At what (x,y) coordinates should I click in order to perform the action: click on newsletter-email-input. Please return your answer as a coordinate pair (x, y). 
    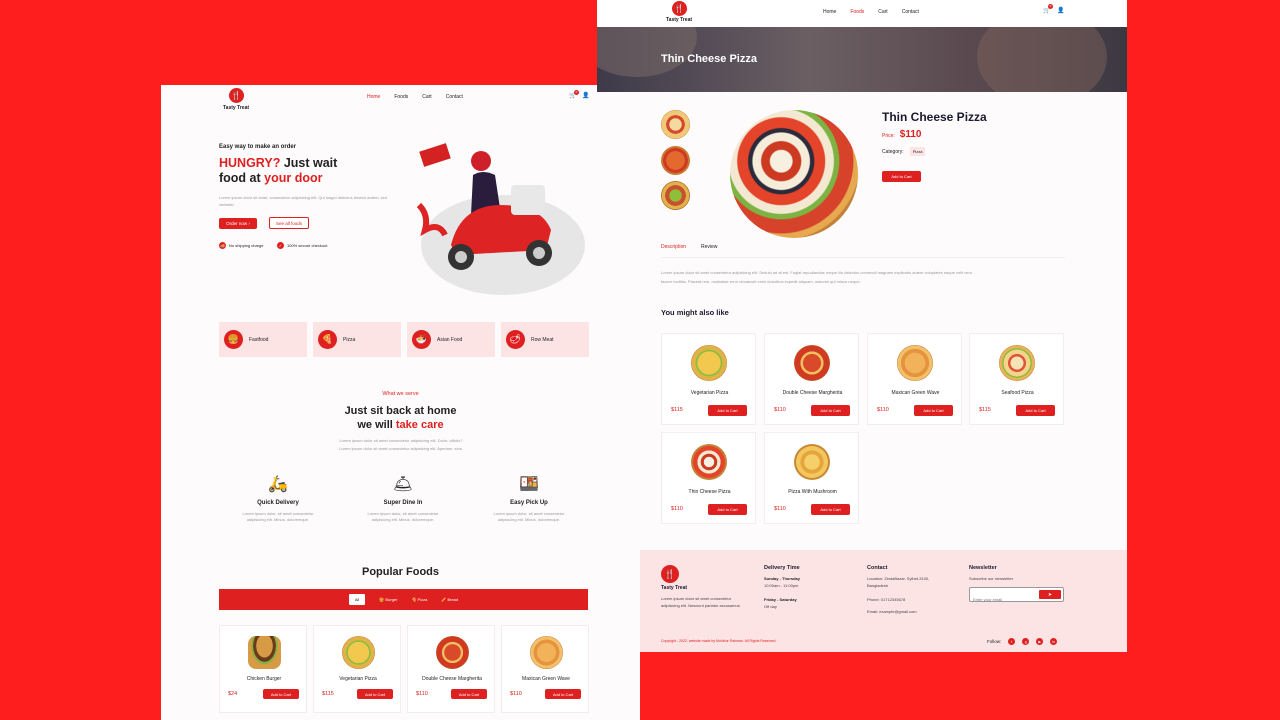
    Looking at the image, I should click on (1002, 599).